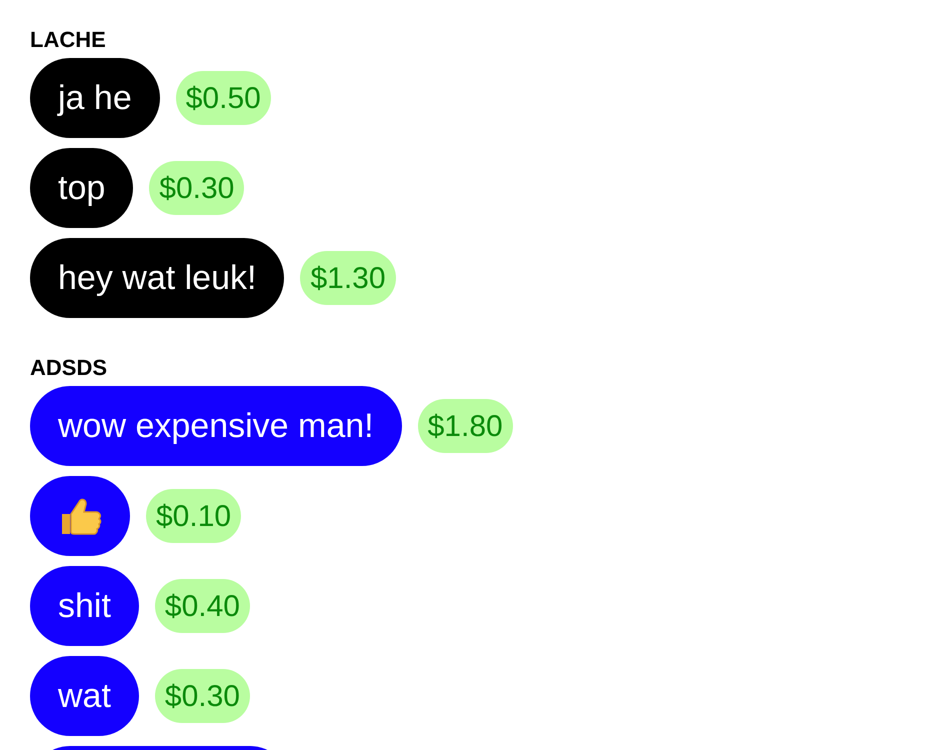 The width and height of the screenshot is (934, 750). Describe the element at coordinates (82, 188) in the screenshot. I see `message-text: top` at that location.